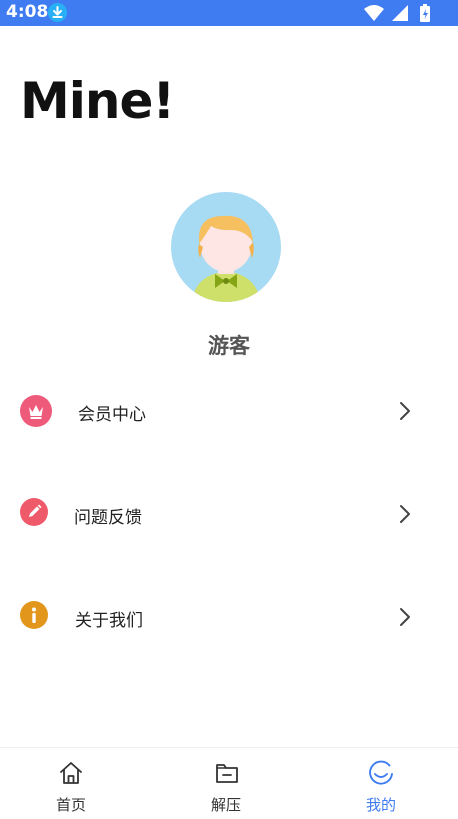  Describe the element at coordinates (229, 13) in the screenshot. I see `status-bar: 4:08` at that location.